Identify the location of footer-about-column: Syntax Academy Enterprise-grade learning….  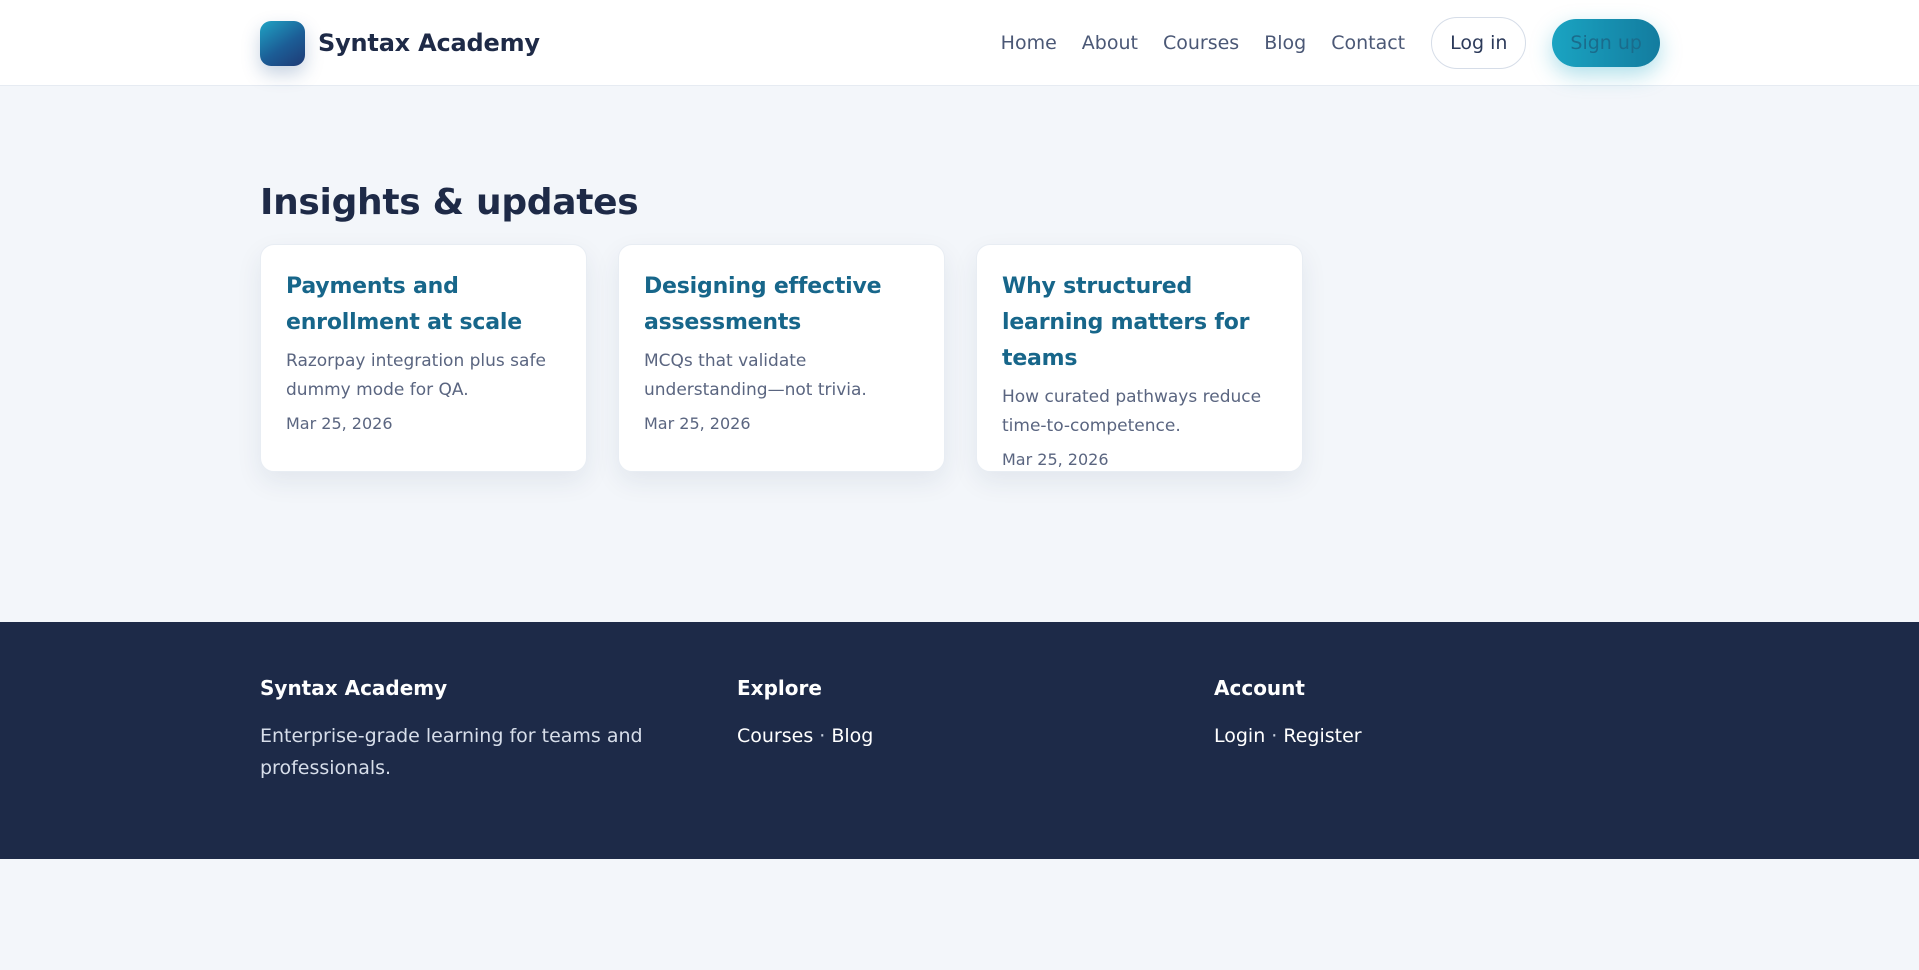
(470, 730).